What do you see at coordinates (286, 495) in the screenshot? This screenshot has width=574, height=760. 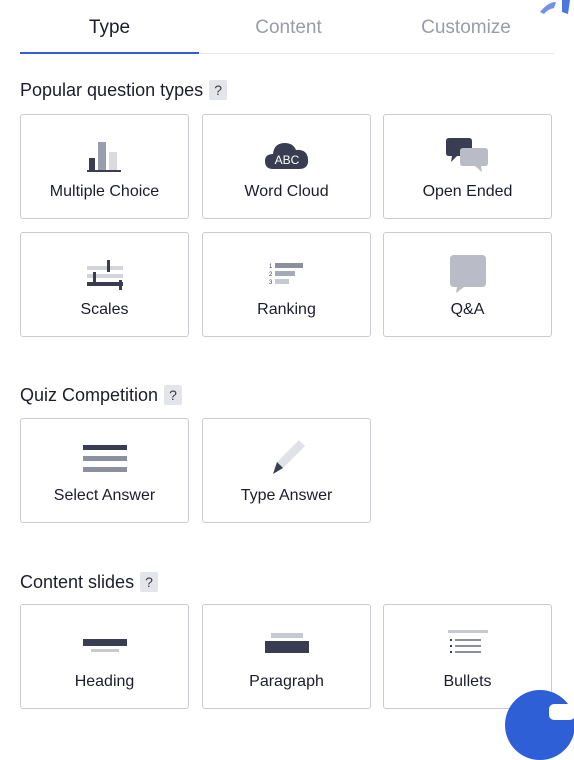 I see `type-card-label: Type Answer` at bounding box center [286, 495].